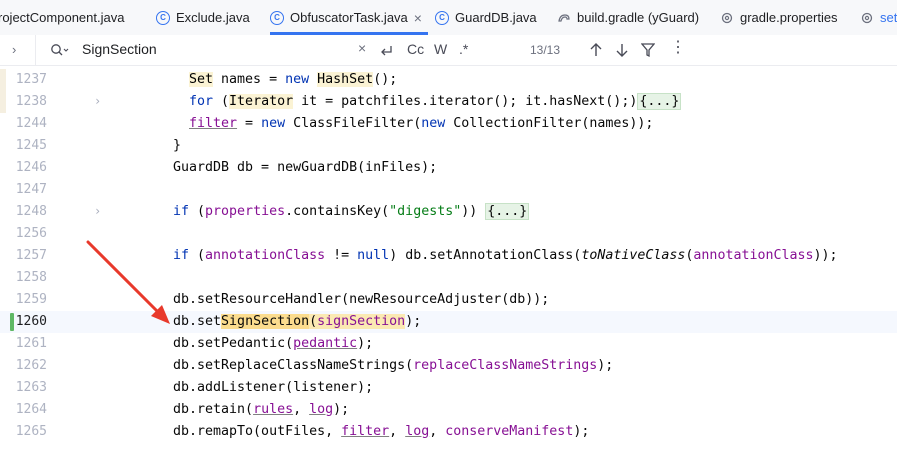 Image resolution: width=897 pixels, height=453 pixels. Describe the element at coordinates (448, 388) in the screenshot. I see `code-line: 1263 db.addListener(listener);` at that location.